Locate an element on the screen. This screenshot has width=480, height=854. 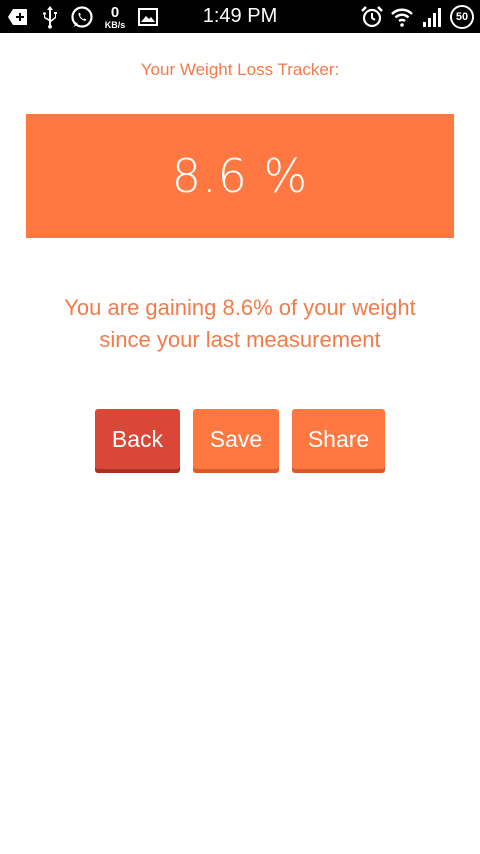
message-line-2: since your last measurement is located at coordinates (240, 339).